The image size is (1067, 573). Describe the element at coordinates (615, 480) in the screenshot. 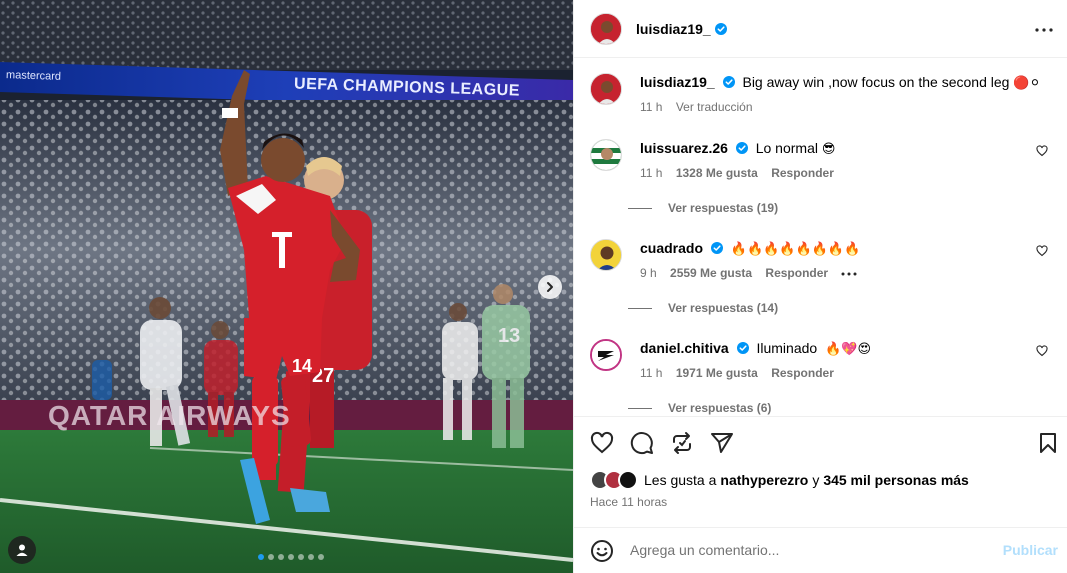

I see `liker-avatars` at that location.